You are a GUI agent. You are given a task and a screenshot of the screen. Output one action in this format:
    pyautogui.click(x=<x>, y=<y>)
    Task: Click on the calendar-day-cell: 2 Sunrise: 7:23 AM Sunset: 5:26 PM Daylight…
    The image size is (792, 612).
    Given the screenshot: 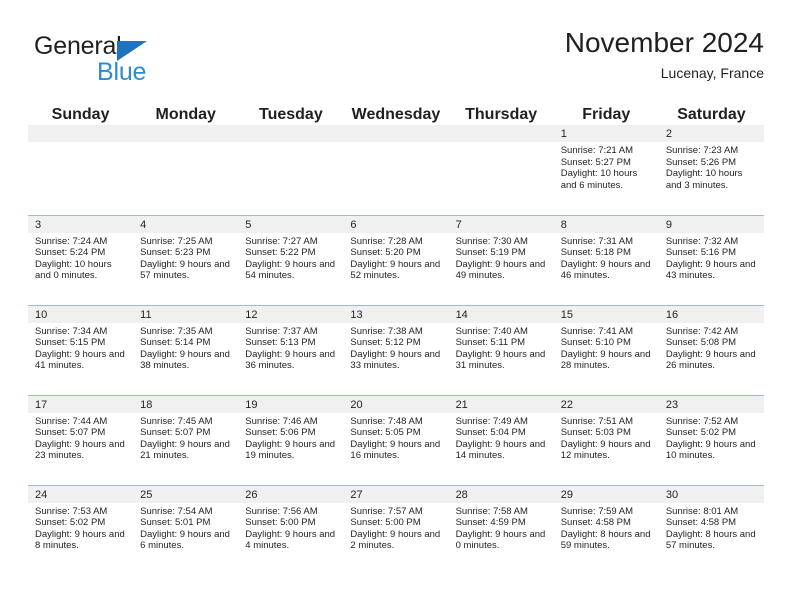 What is the action you would take?
    pyautogui.click(x=711, y=170)
    